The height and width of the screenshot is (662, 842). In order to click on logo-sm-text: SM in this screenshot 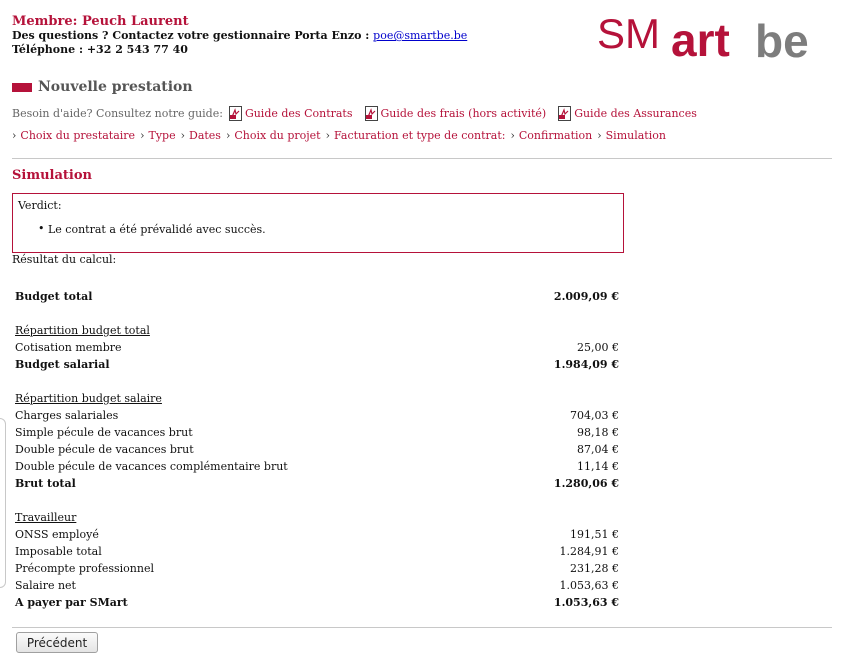, I will do `click(628, 34)`.